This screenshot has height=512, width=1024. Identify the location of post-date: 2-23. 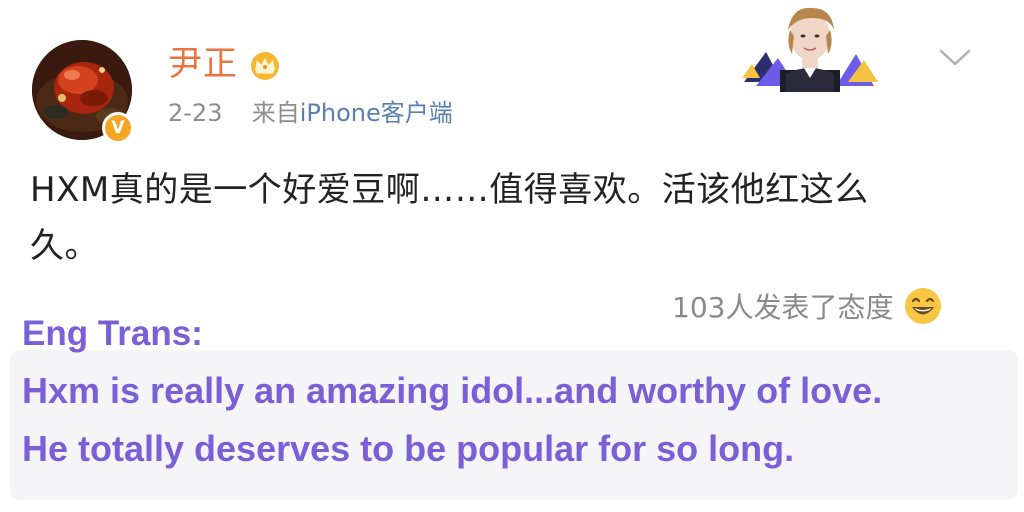
(195, 113).